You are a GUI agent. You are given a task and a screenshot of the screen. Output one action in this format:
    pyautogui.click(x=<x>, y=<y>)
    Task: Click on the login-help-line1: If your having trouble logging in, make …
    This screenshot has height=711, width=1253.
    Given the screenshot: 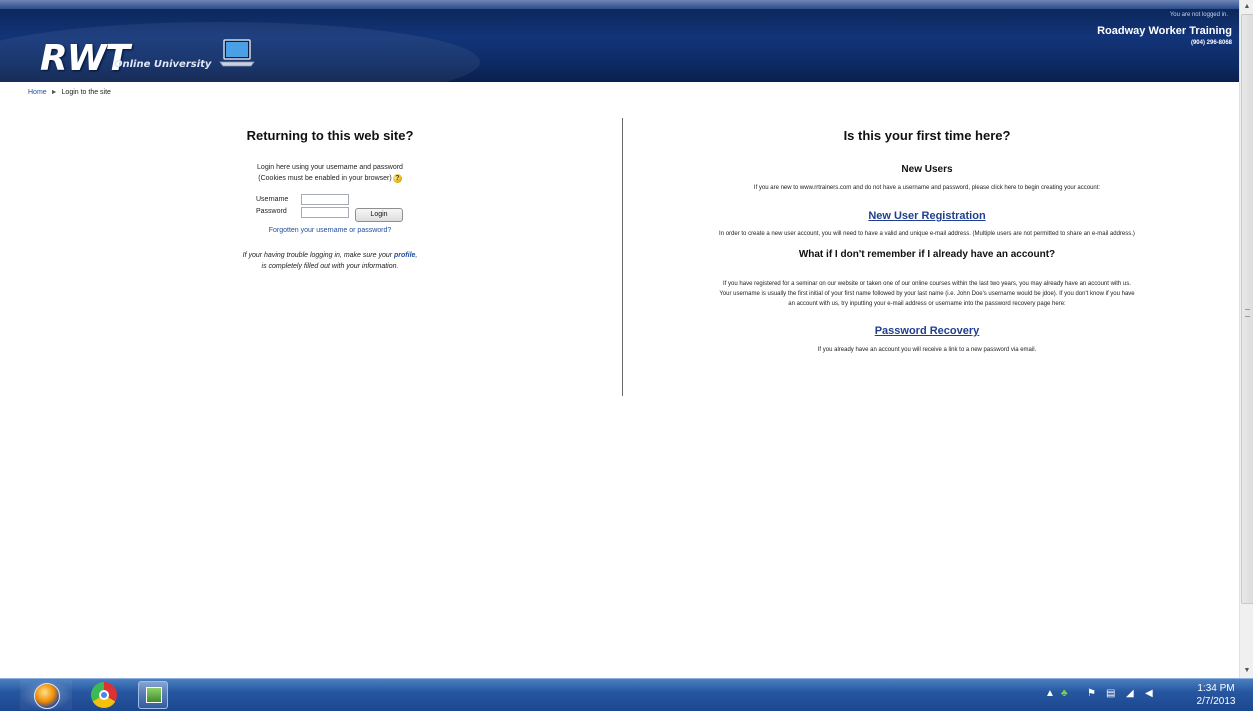 What is the action you would take?
    pyautogui.click(x=330, y=255)
    